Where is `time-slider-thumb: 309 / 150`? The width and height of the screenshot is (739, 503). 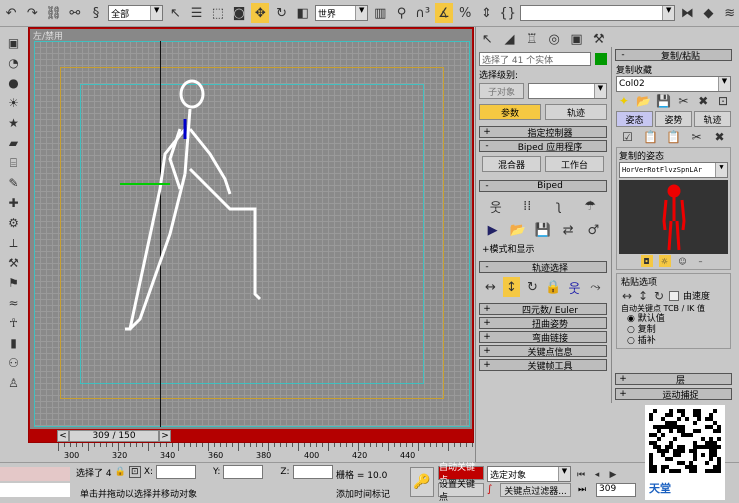 time-slider-thumb: 309 / 150 is located at coordinates (114, 436).